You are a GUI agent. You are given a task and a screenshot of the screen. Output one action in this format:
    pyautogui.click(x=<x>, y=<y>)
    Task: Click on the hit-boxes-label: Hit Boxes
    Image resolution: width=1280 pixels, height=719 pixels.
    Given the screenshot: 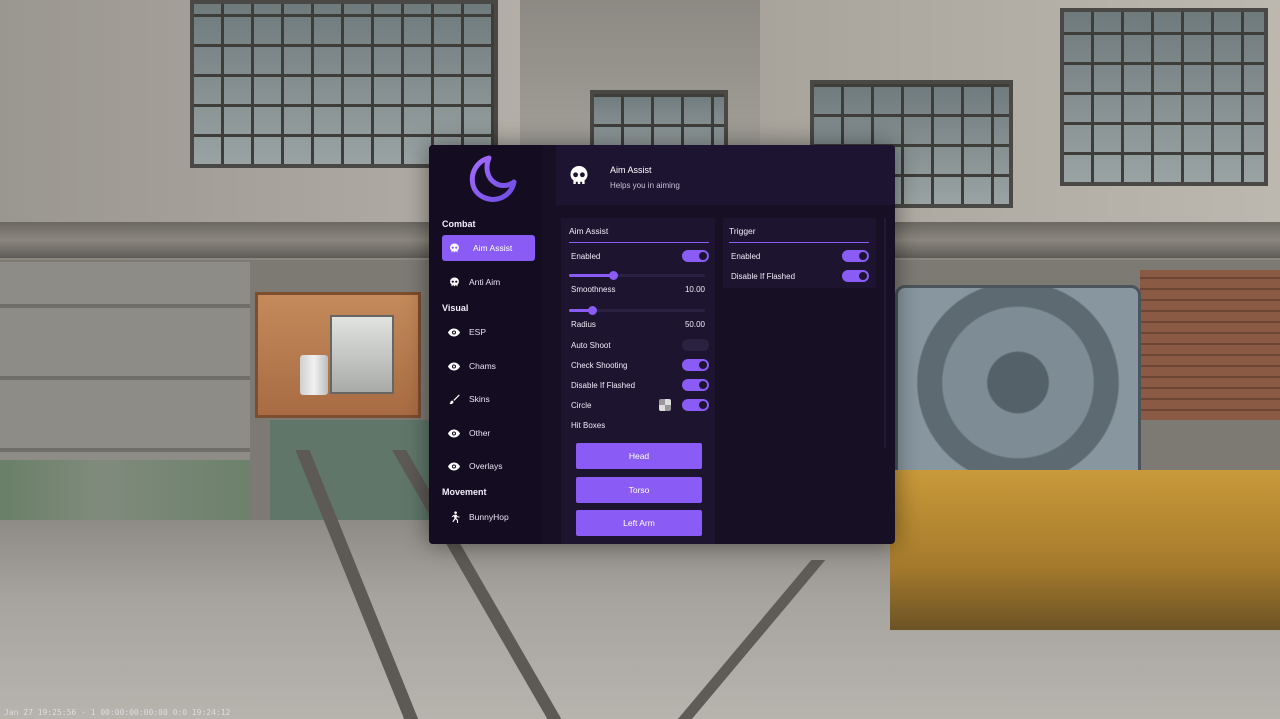 What is the action you would take?
    pyautogui.click(x=588, y=425)
    